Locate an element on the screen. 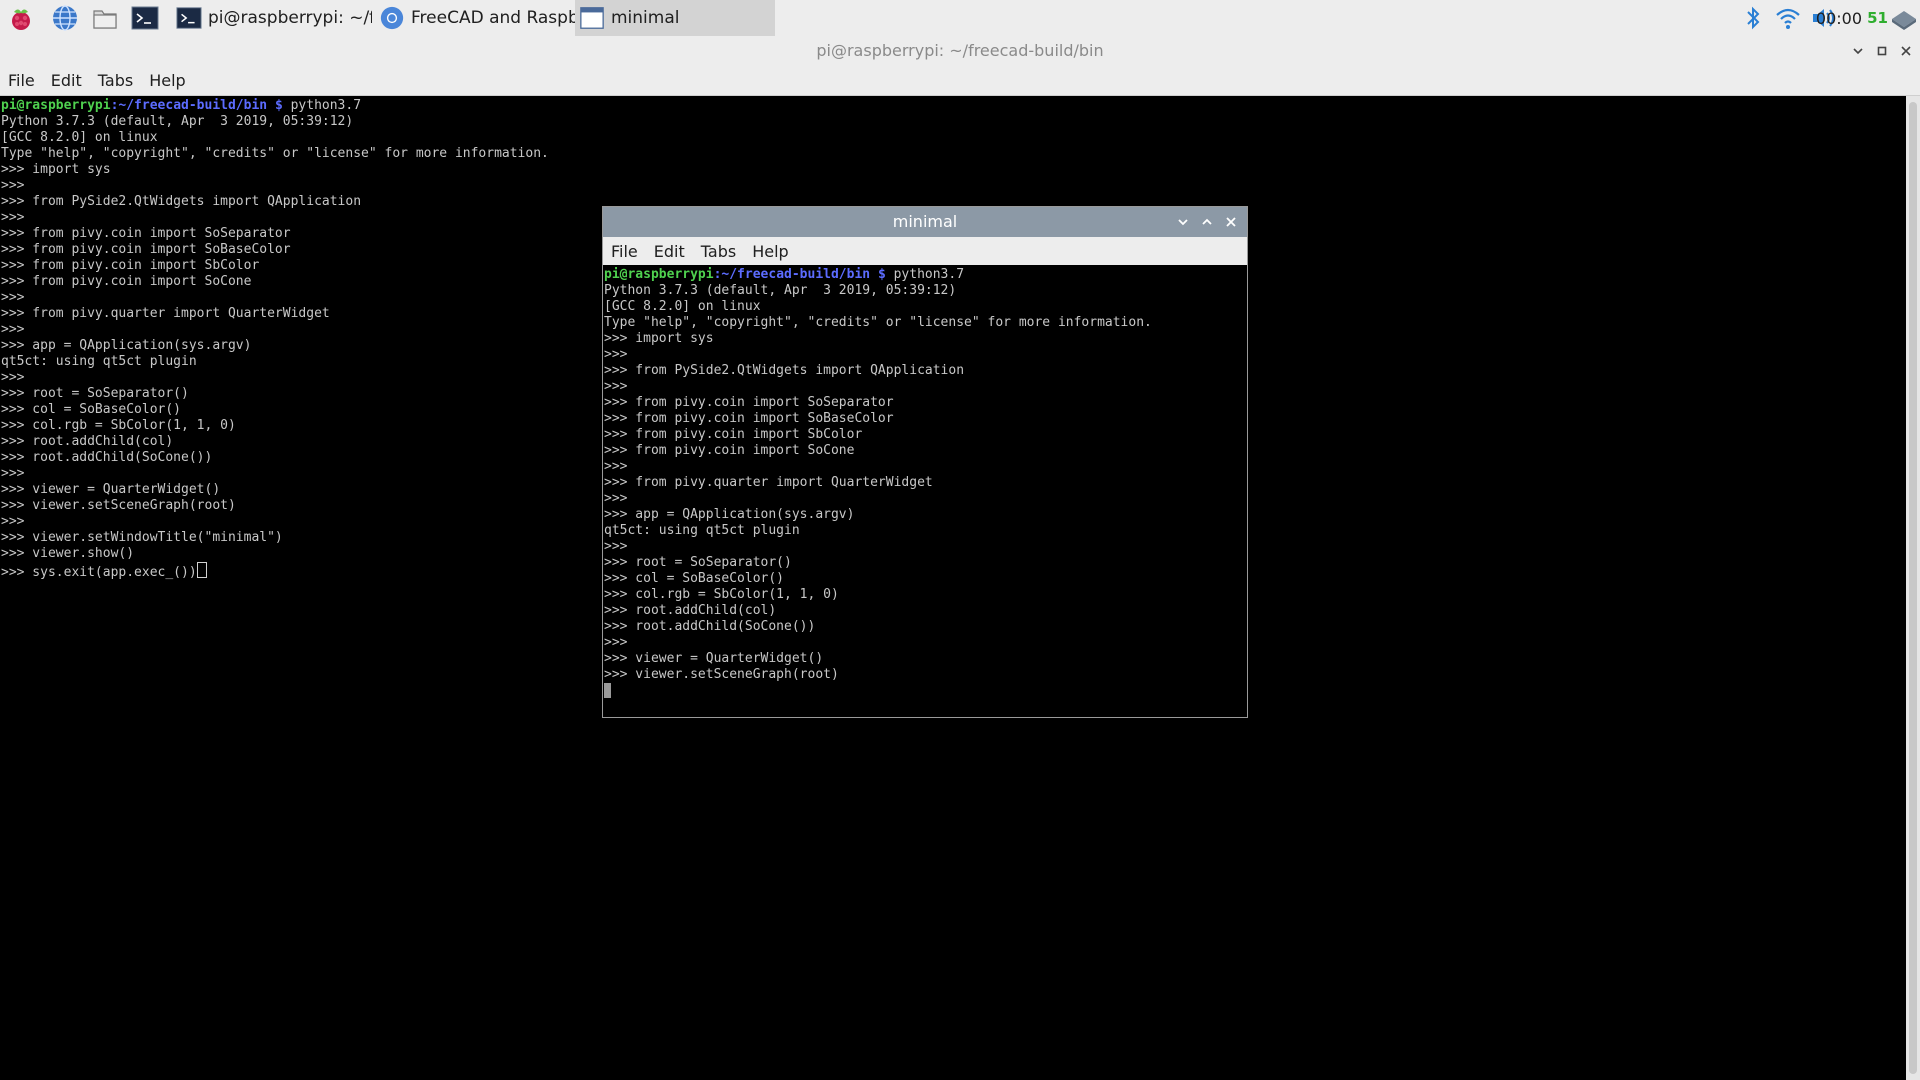  minimal-menu-tabs: Tabs is located at coordinates (718, 251).